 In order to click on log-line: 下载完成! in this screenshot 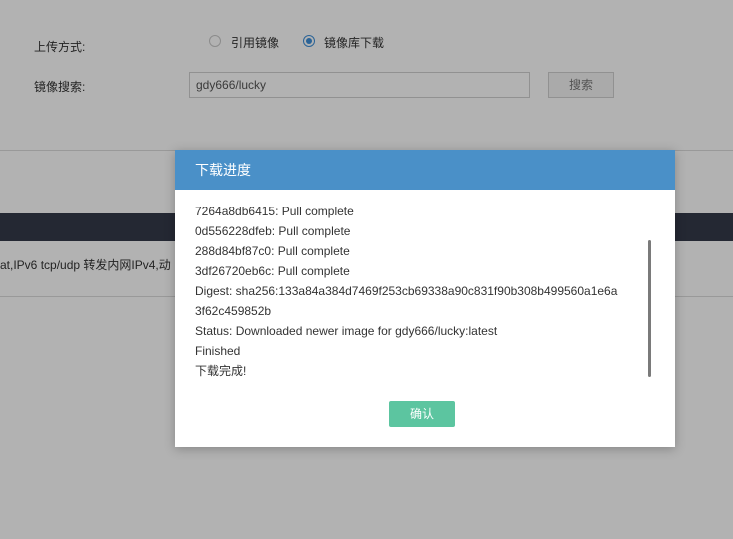, I will do `click(221, 371)`.